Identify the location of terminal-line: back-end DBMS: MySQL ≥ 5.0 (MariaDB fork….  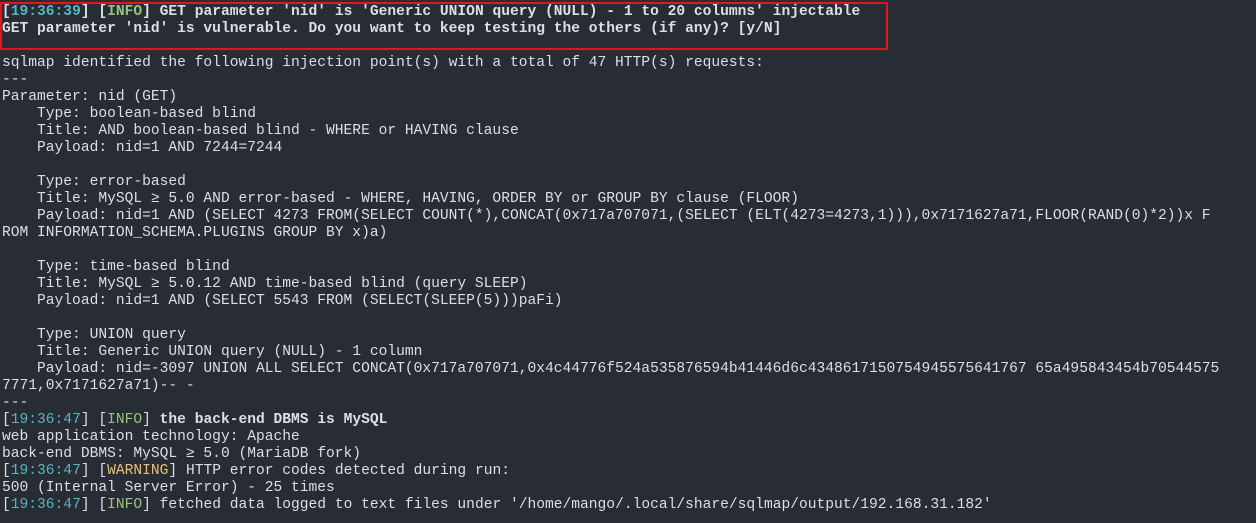
(182, 454).